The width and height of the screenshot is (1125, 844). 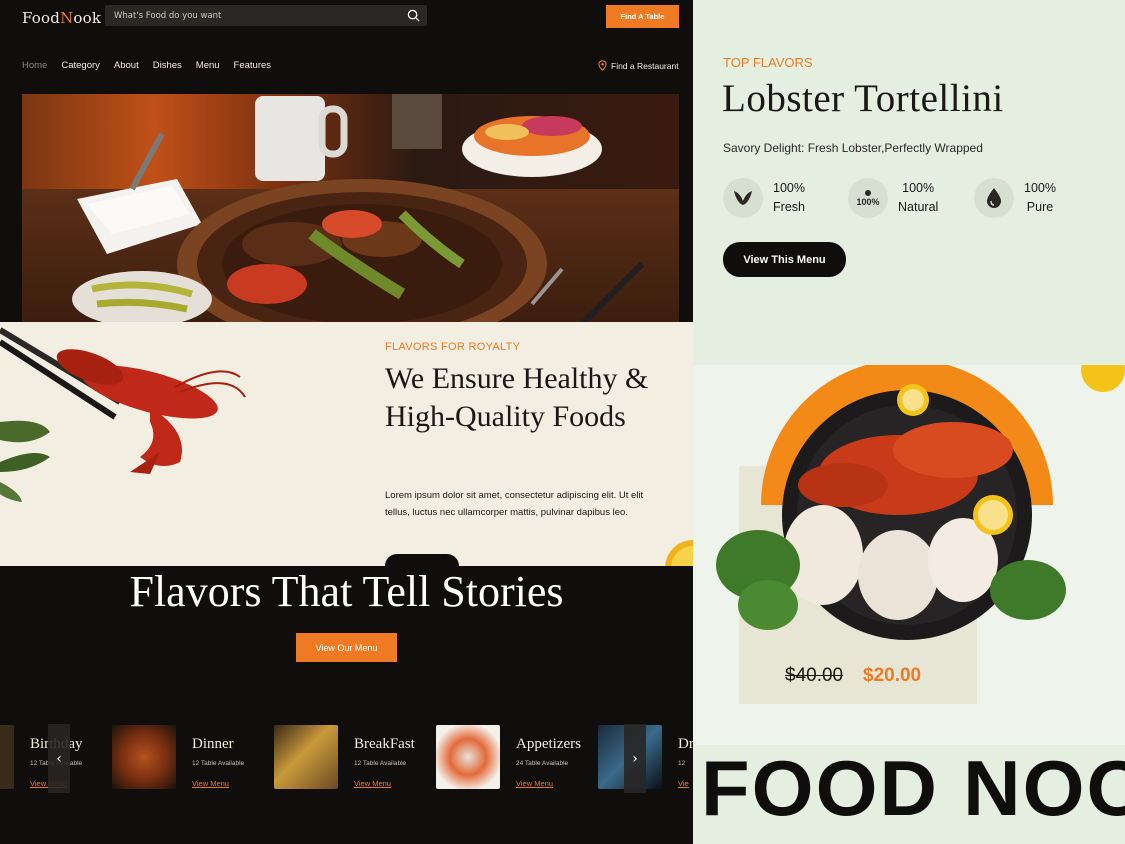 What do you see at coordinates (642, 16) in the screenshot?
I see `find-a-table-button: Find A Table` at bounding box center [642, 16].